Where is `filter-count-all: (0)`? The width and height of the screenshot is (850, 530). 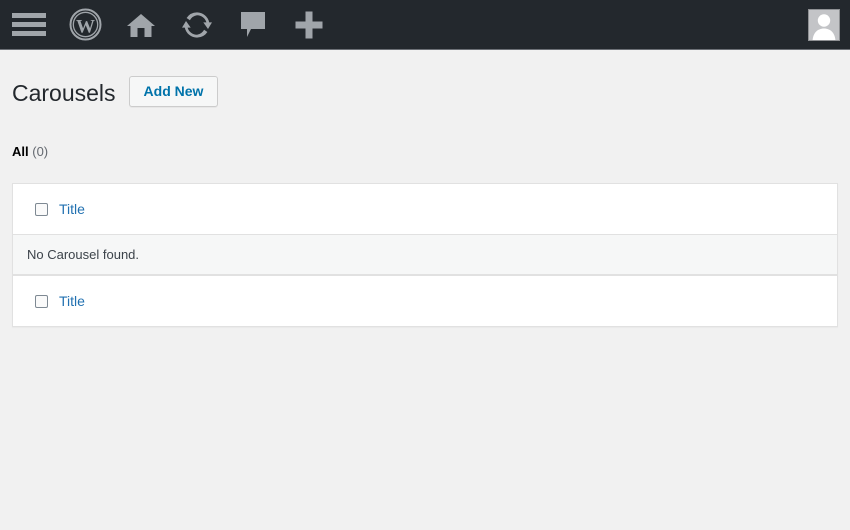 filter-count-all: (0) is located at coordinates (40, 151).